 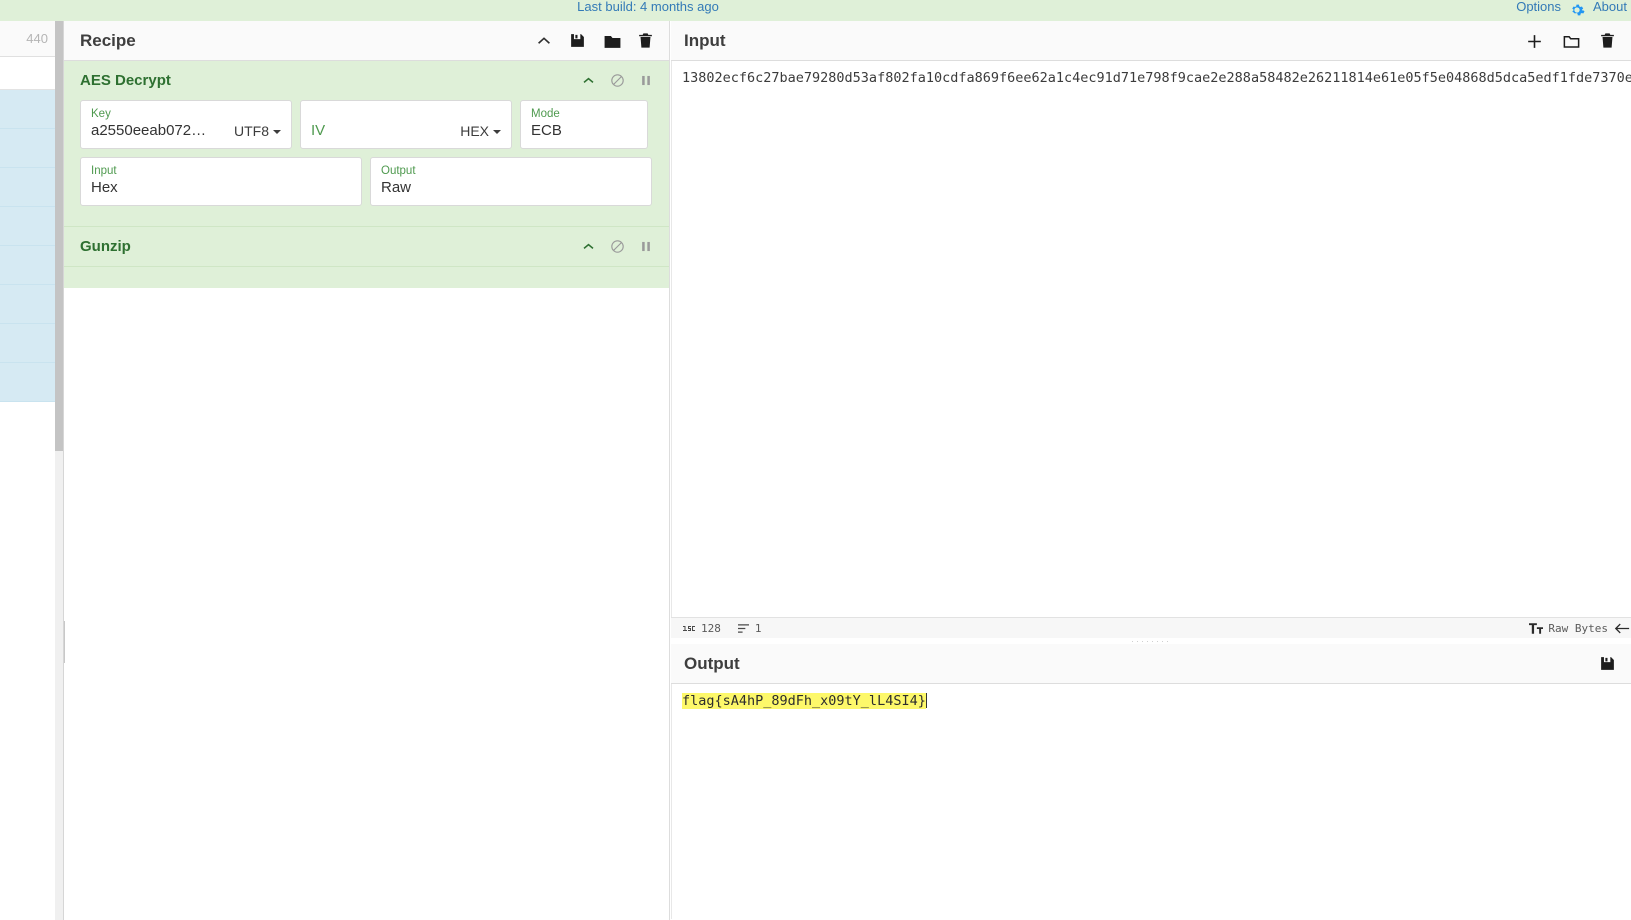 I want to click on argument-mode-field: Mode ECB, so click(x=584, y=124).